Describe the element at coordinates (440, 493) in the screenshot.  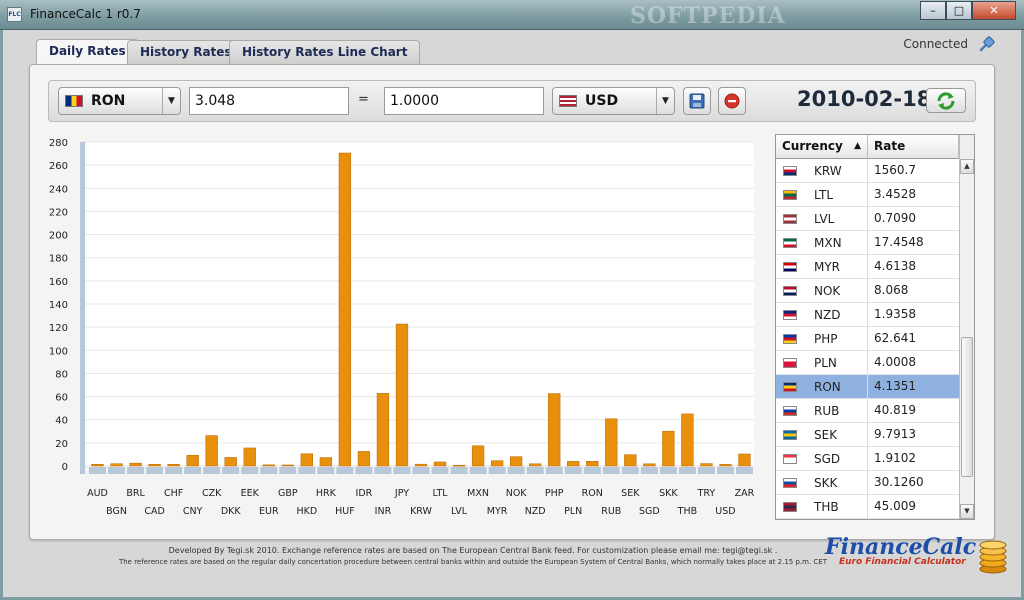
I see `x-tick-label: LTL` at that location.